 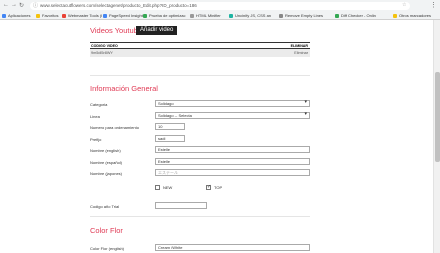 I want to click on categoria-select: Solidago, so click(x=232, y=103).